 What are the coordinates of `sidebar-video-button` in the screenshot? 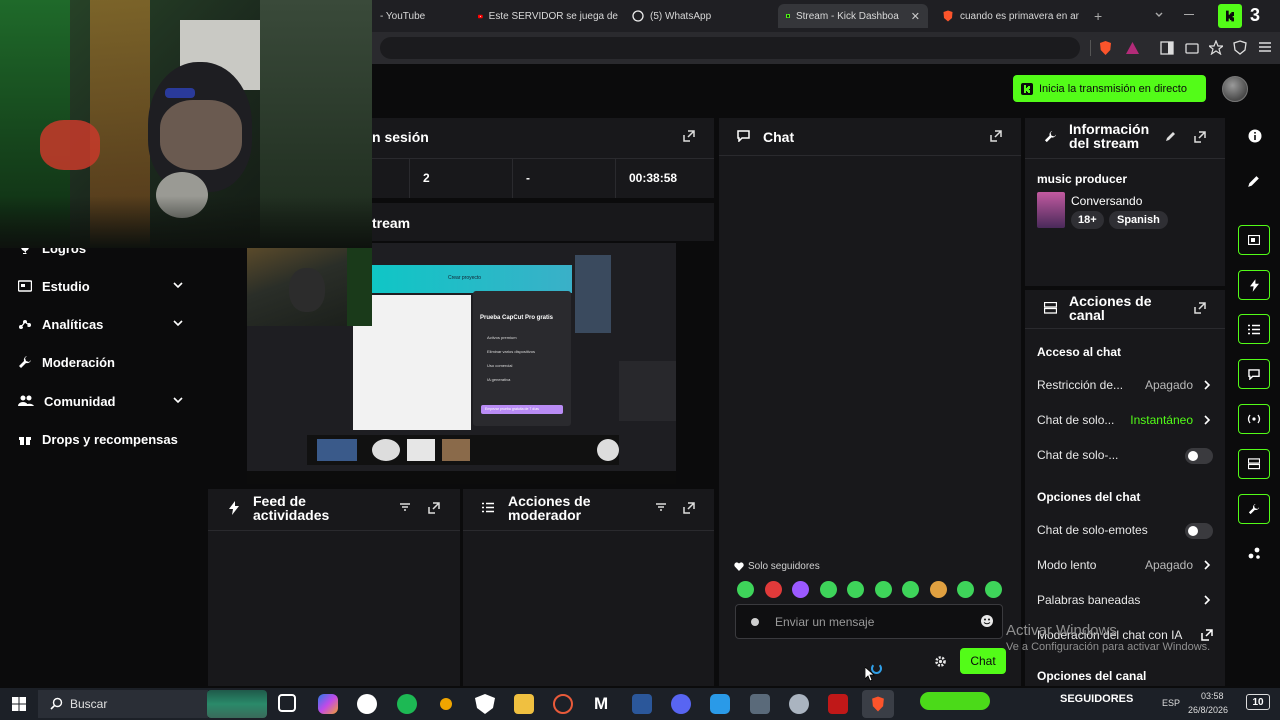 It's located at (1254, 240).